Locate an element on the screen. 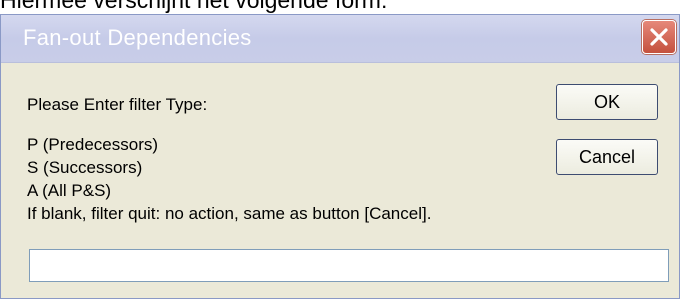 The height and width of the screenshot is (299, 680). filter-type-input is located at coordinates (349, 265).